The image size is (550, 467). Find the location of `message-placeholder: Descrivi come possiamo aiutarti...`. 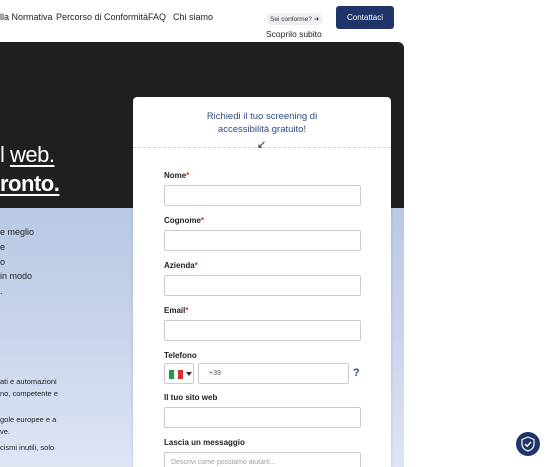

message-placeholder: Descrivi come possiamo aiutarti... is located at coordinates (223, 462).